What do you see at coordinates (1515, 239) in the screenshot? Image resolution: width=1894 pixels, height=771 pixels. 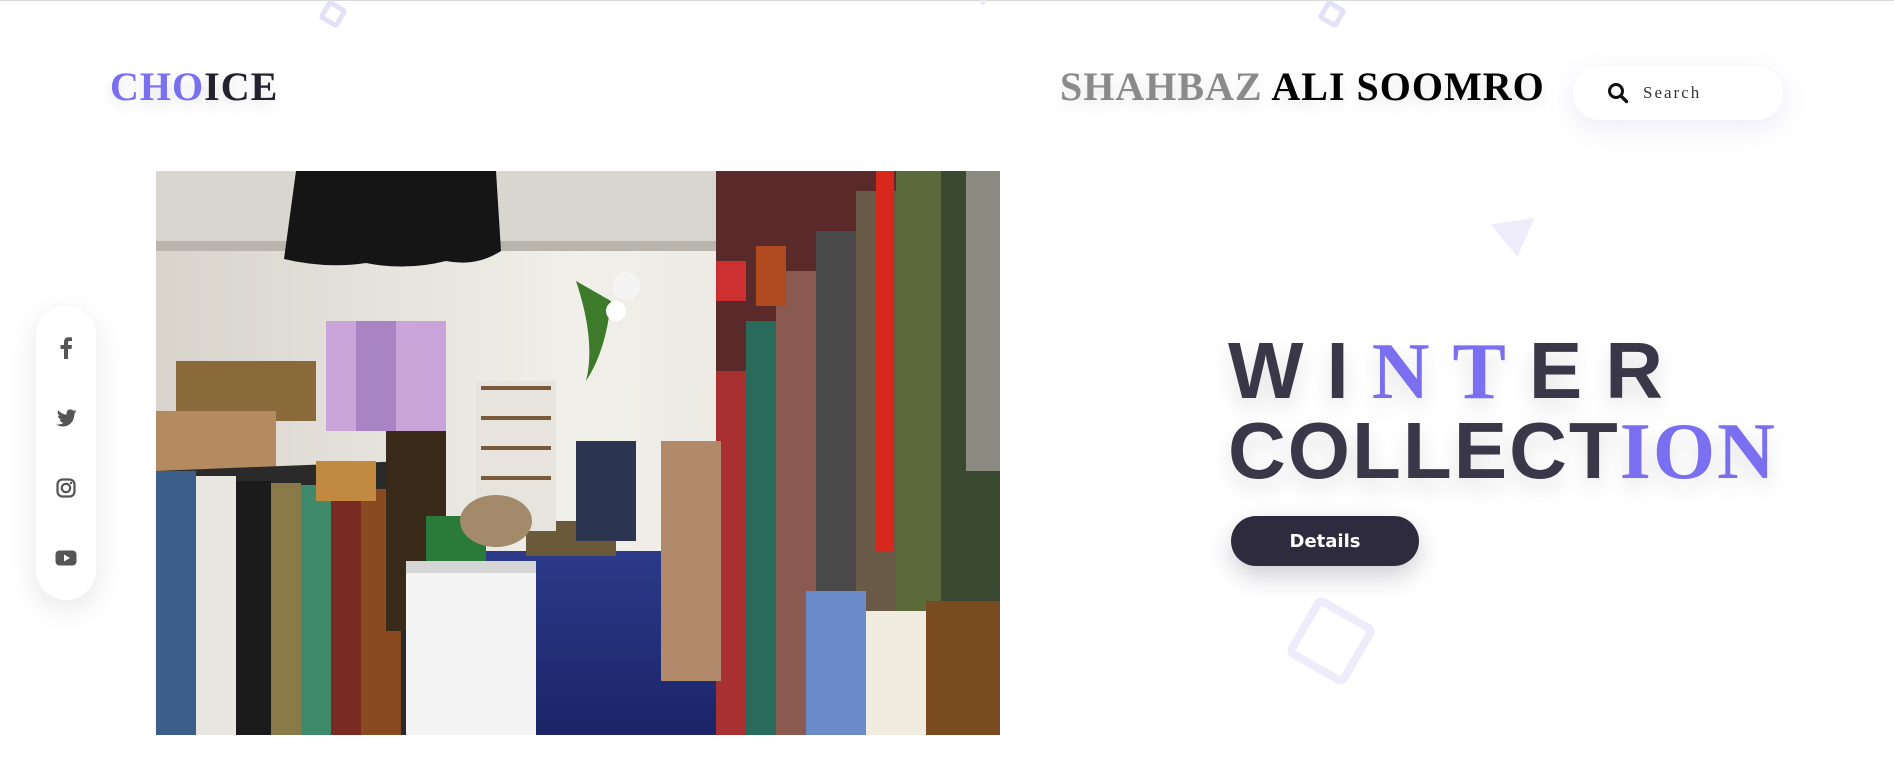 I see `decorative-triangle` at bounding box center [1515, 239].